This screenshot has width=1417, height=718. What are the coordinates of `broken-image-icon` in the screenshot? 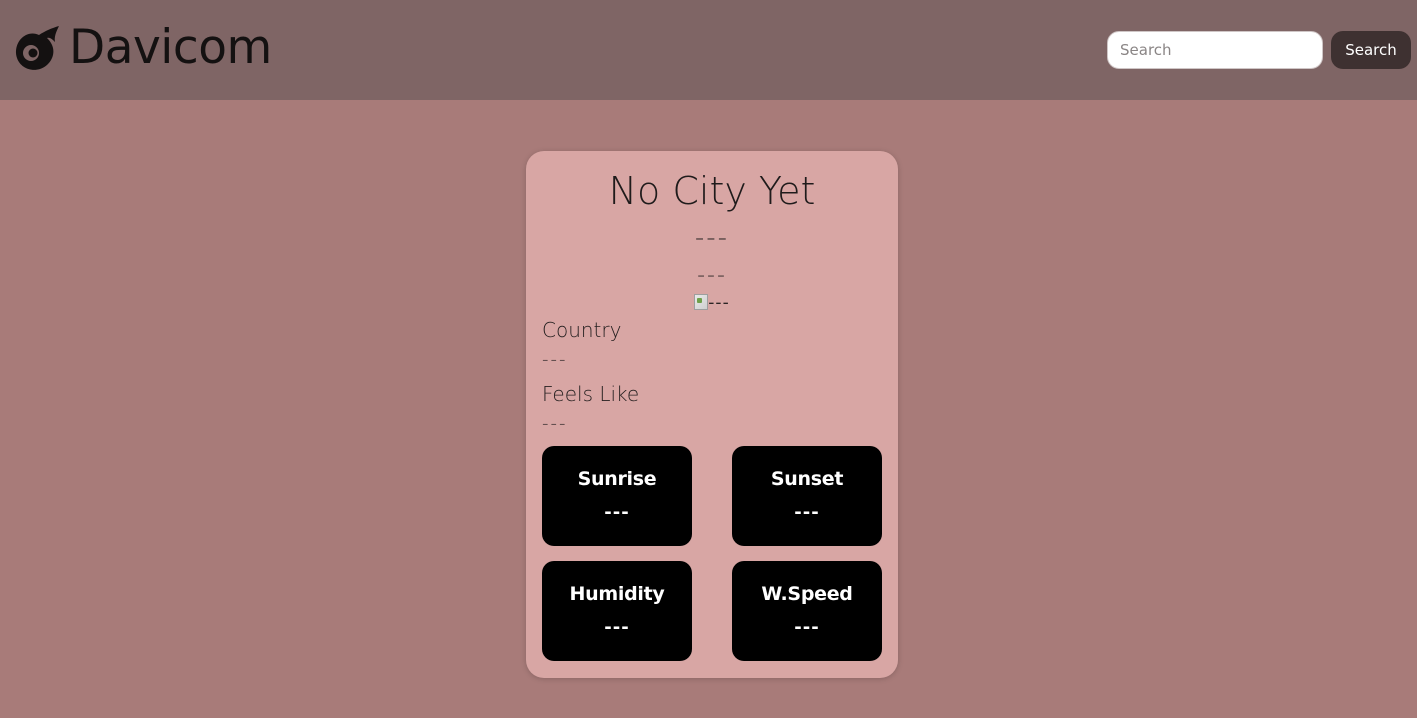 It's located at (701, 302).